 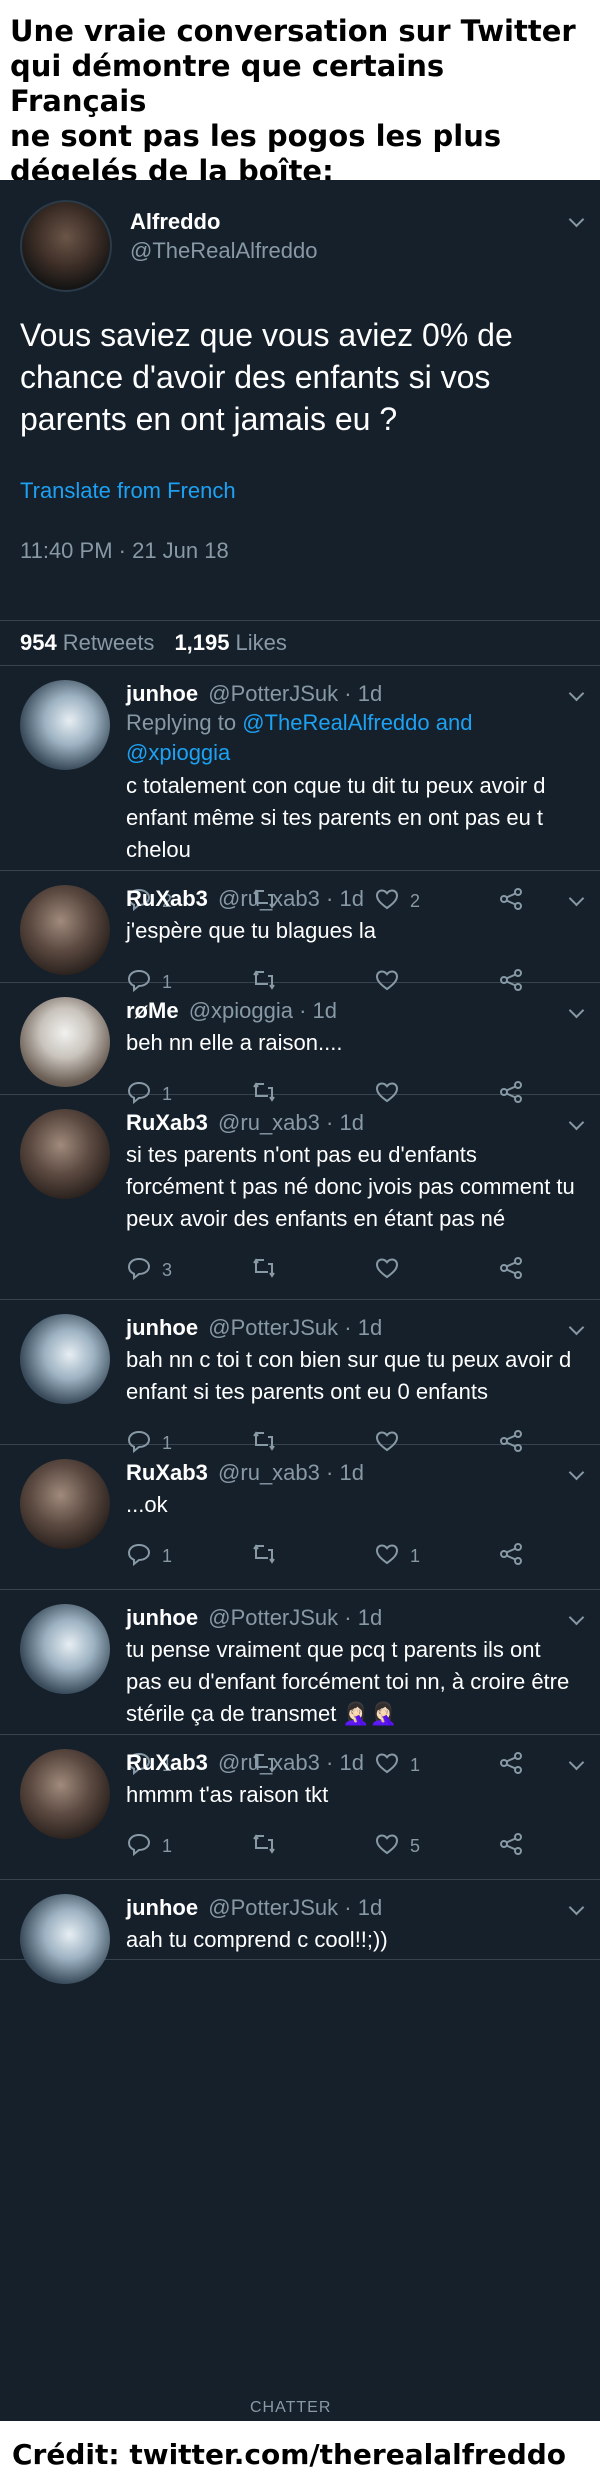 I want to click on credit-text: Crédit: twitter.com/therealalfreddo, so click(x=289, y=2454).